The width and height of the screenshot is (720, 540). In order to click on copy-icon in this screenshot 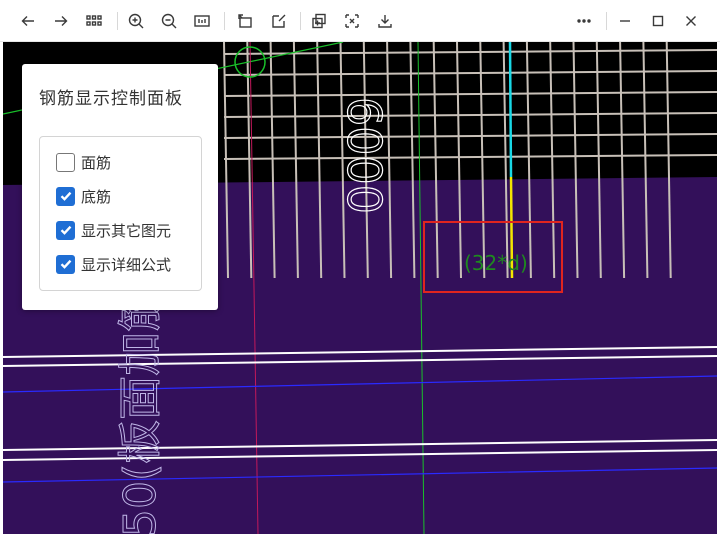, I will do `click(319, 21)`.